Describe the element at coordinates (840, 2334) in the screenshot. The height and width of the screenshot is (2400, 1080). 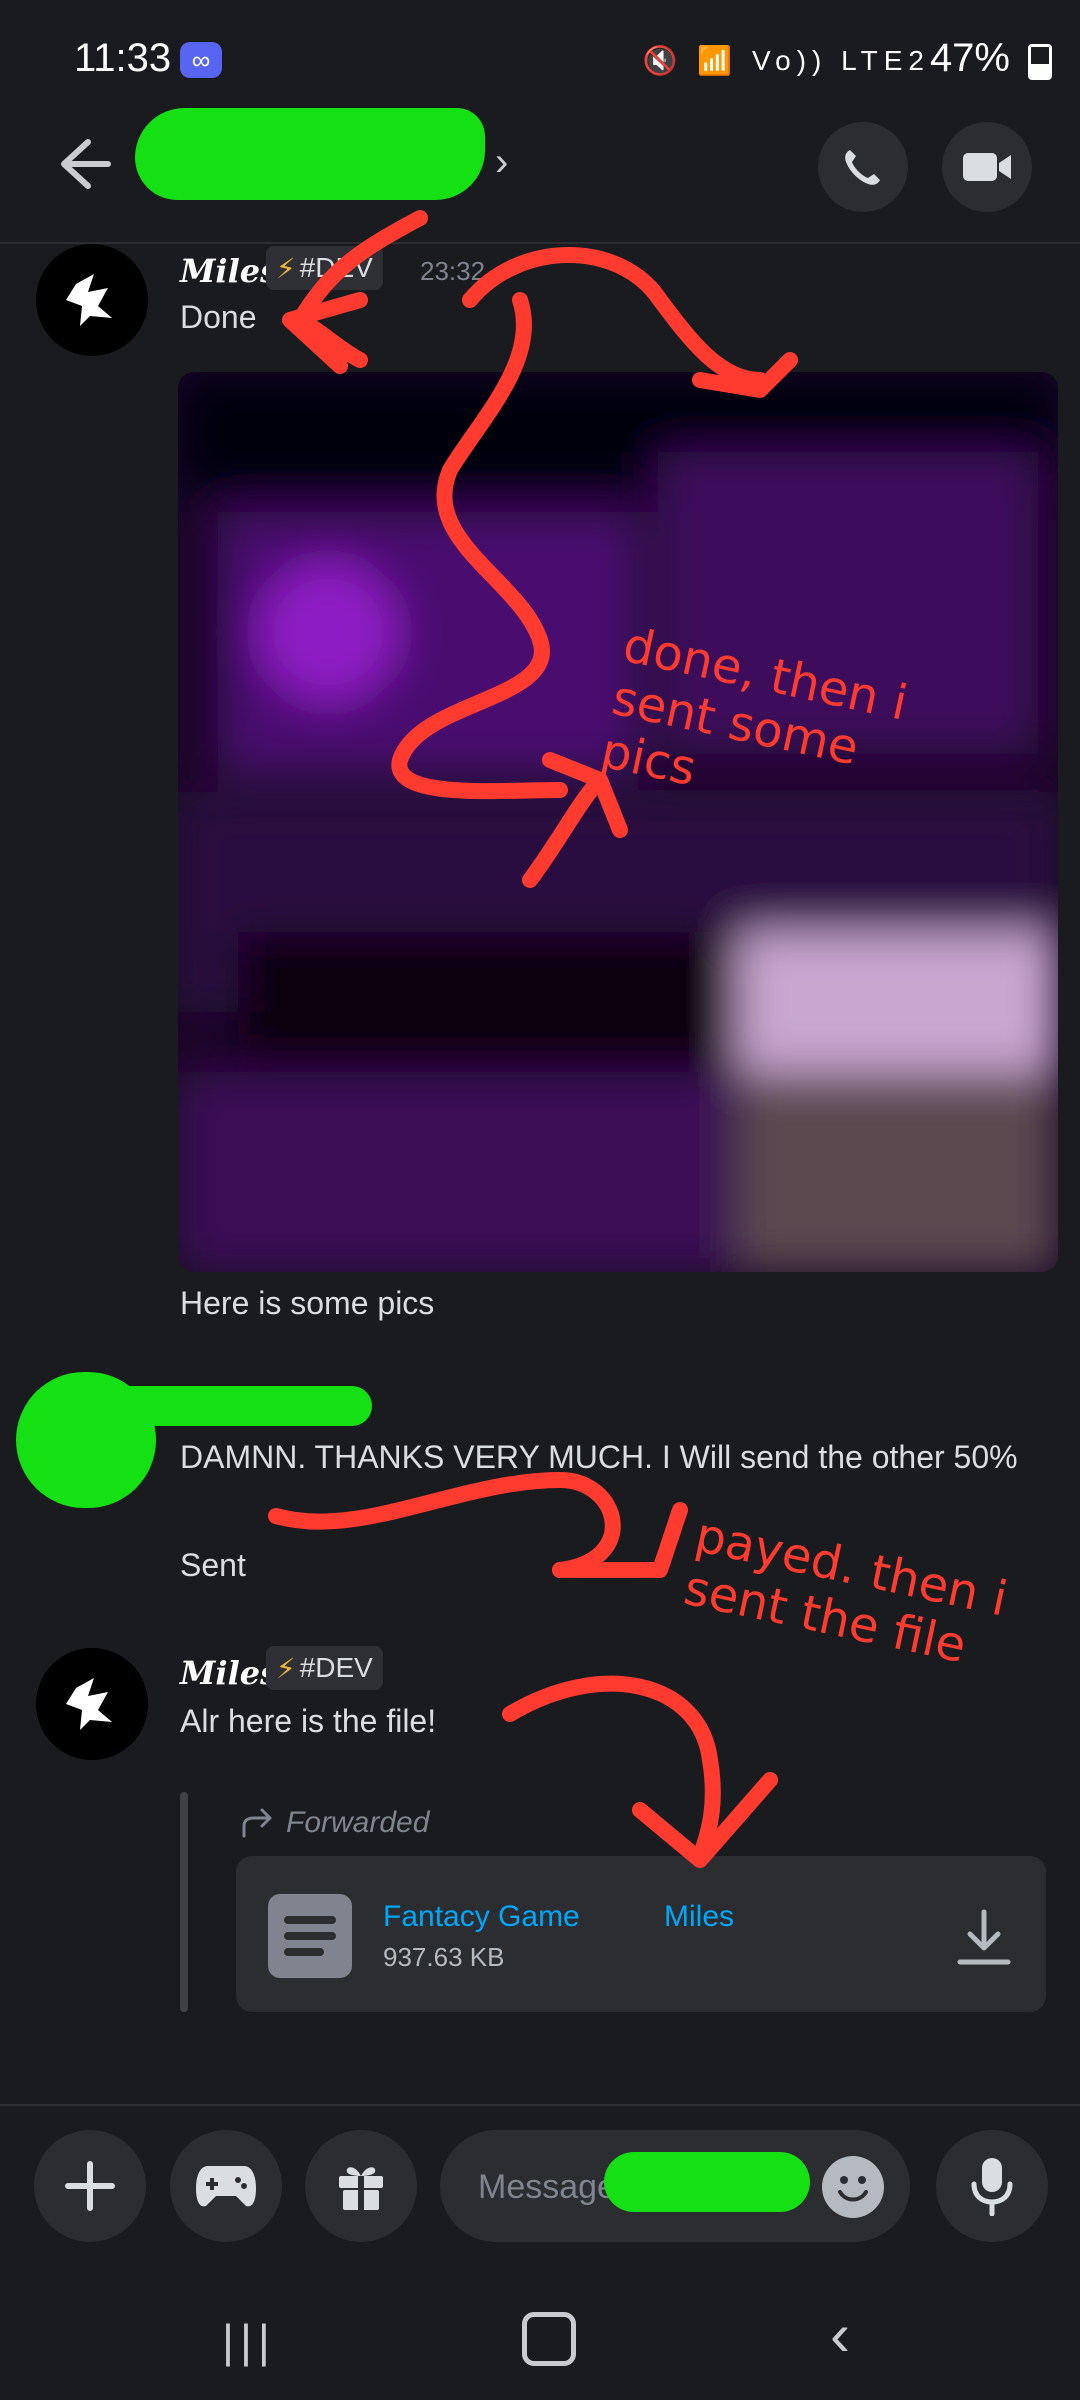
I see `nav-back-icon: ‹` at that location.